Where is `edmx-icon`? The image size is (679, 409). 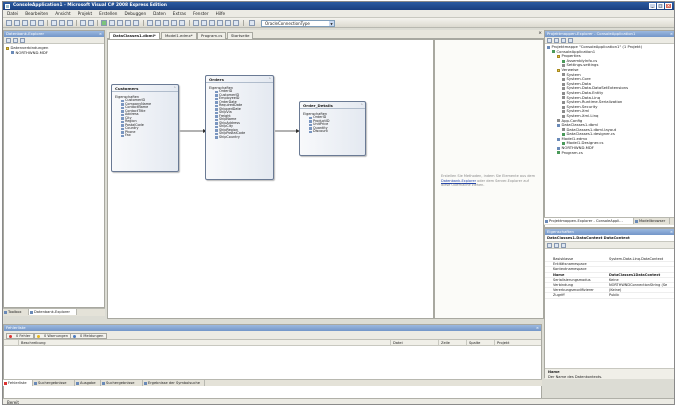
edmx-icon is located at coordinates (558, 139).